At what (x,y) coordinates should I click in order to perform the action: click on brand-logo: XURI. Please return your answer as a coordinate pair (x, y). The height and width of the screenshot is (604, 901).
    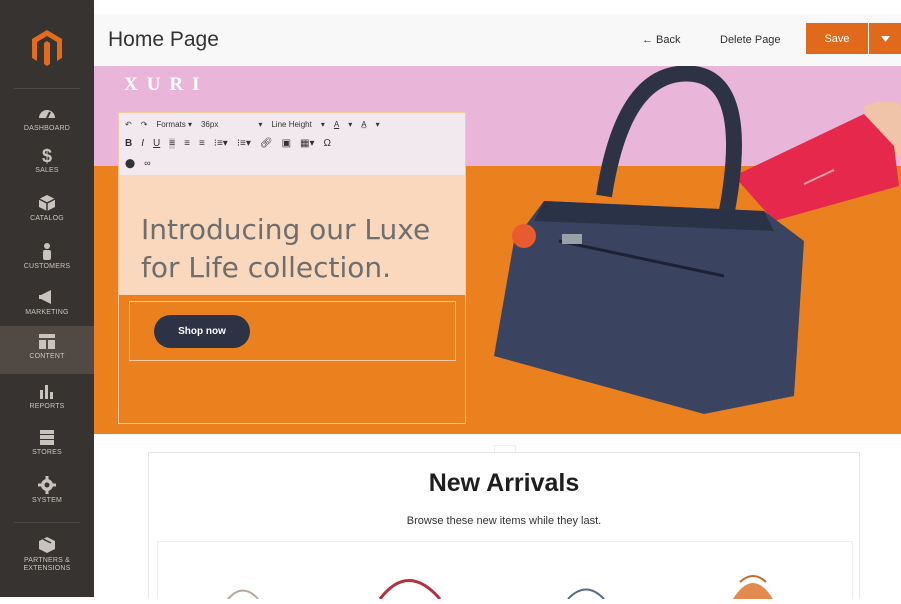
    Looking at the image, I should click on (166, 84).